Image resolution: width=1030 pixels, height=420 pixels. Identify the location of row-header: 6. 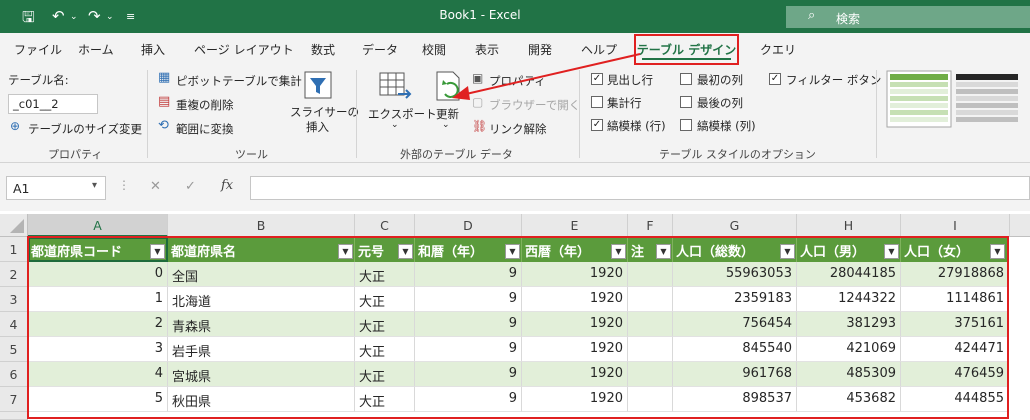
(14, 374).